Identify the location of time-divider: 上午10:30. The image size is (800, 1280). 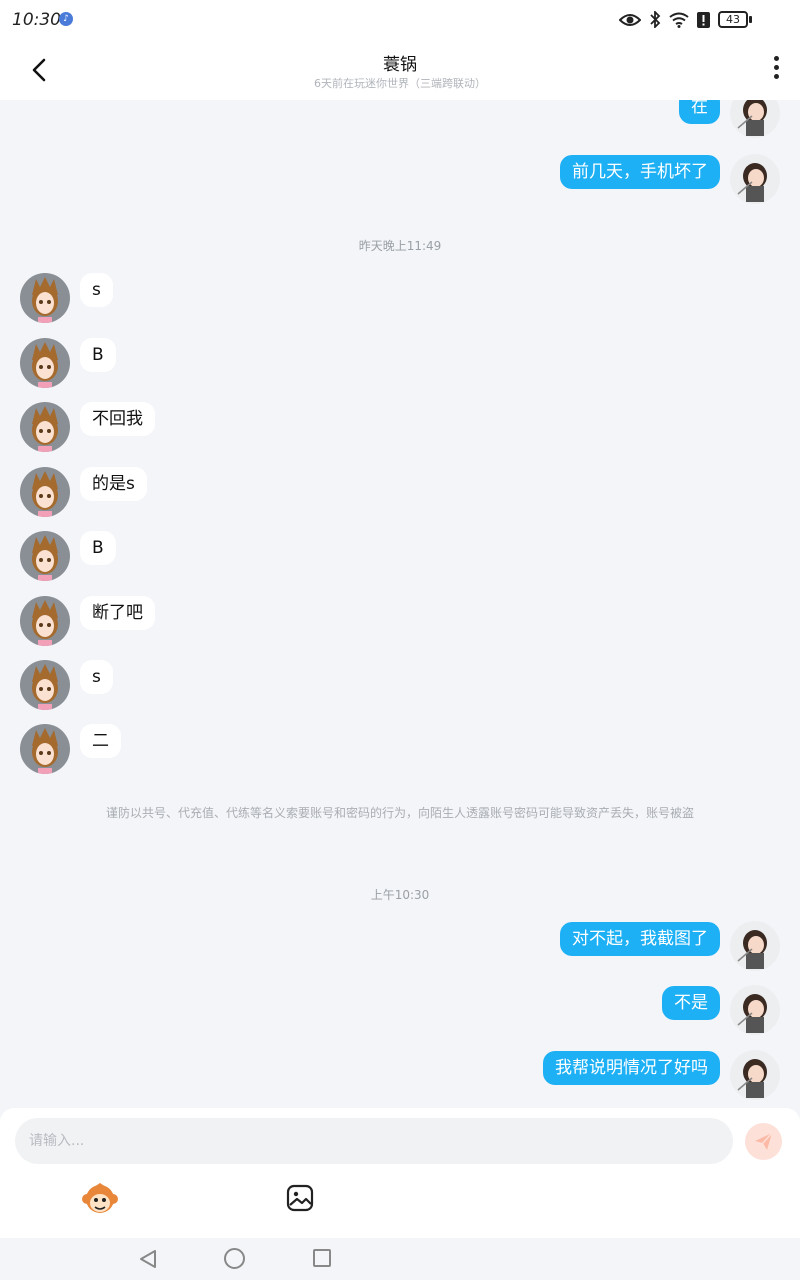
(400, 895).